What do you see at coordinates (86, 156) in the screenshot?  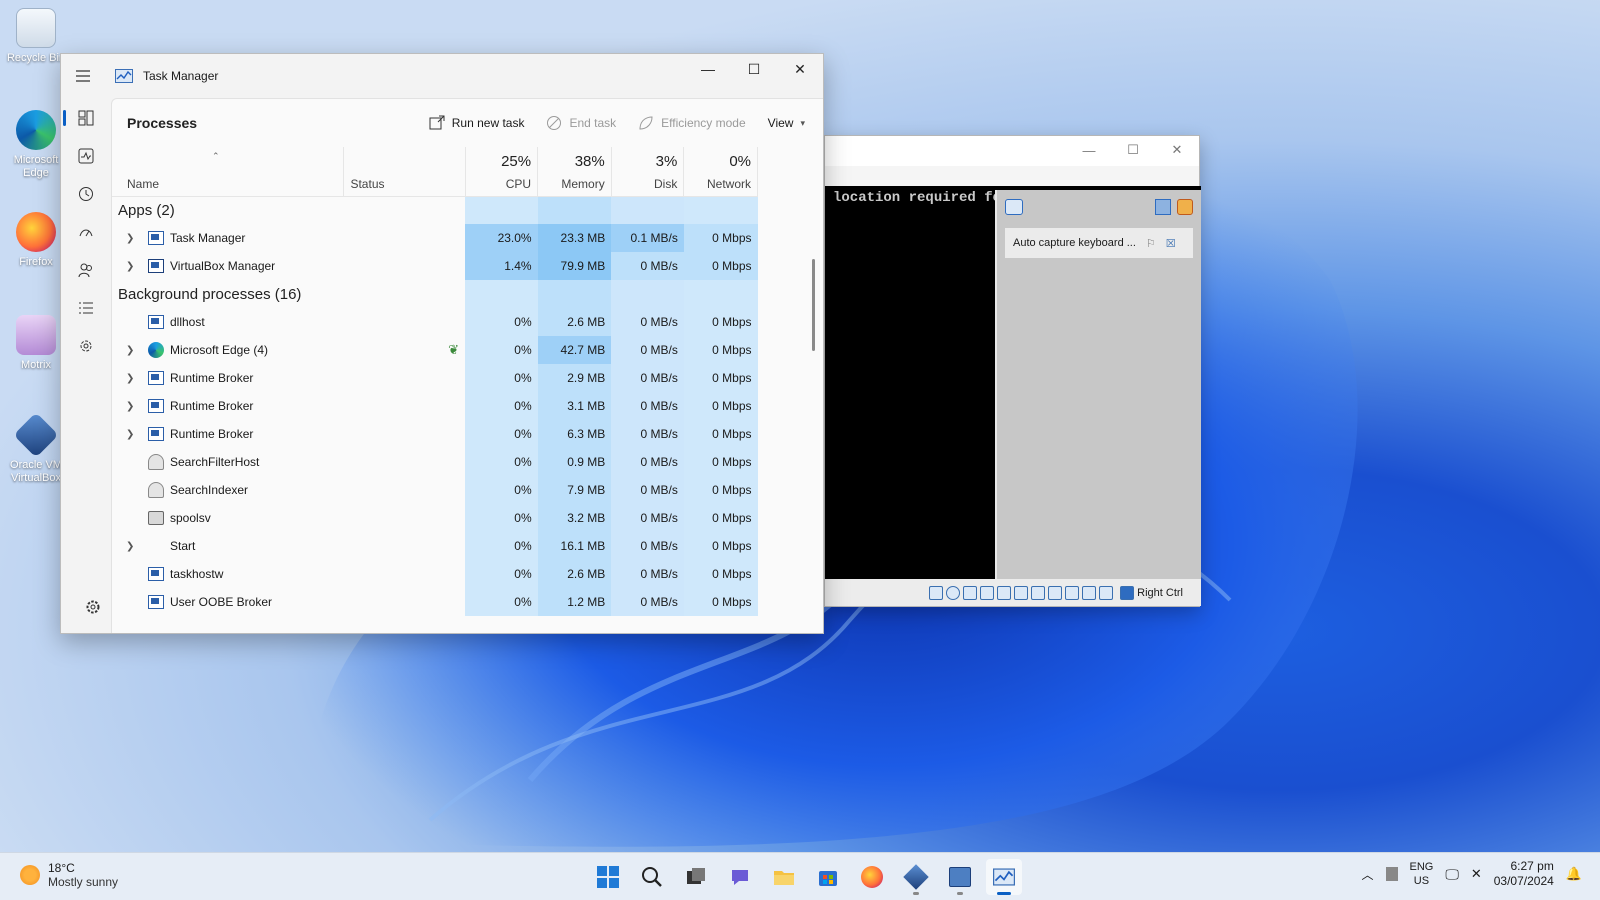 I see `nav-performance-icon` at bounding box center [86, 156].